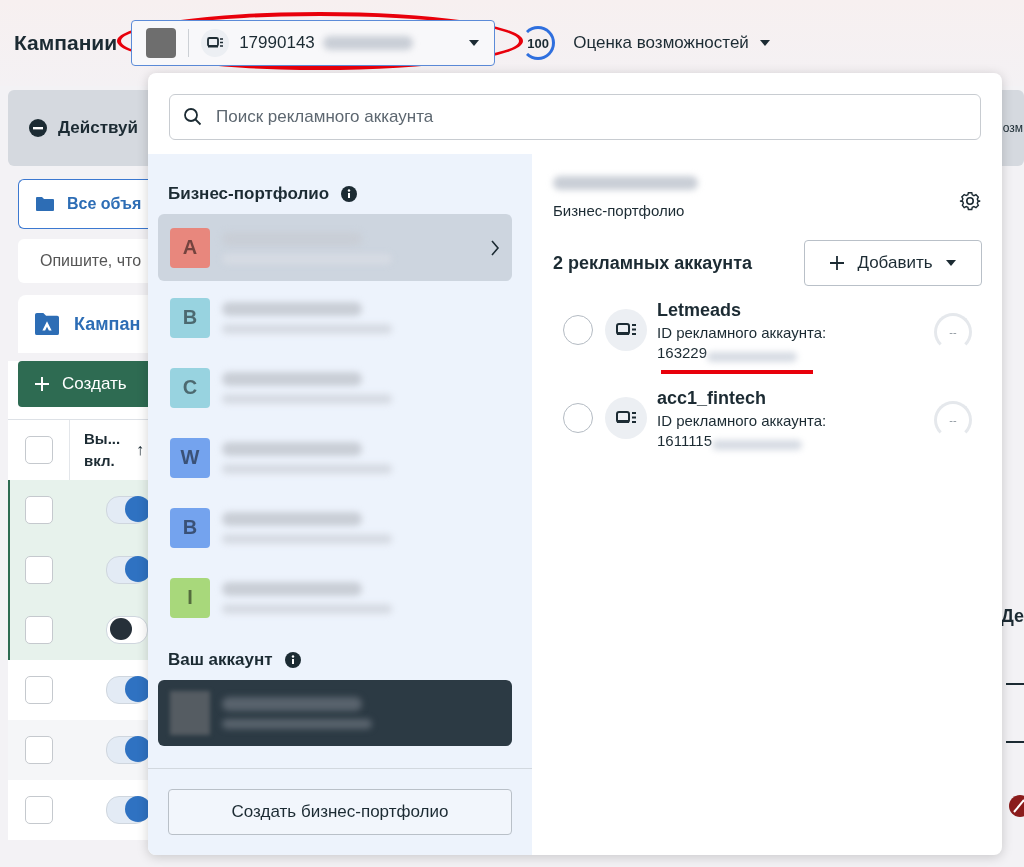  Describe the element at coordinates (700, 310) in the screenshot. I see `account-name: Letmeads` at that location.